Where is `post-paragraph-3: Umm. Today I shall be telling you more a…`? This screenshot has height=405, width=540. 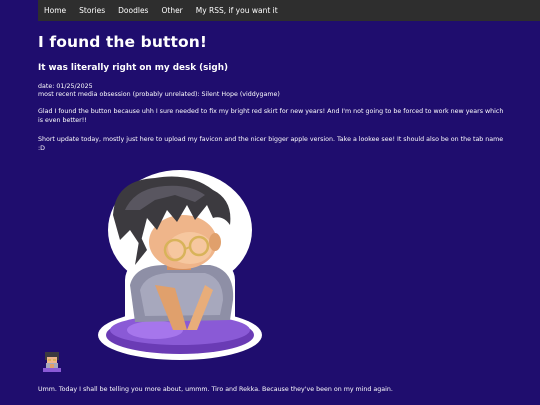 post-paragraph-3: Umm. Today I shall be telling you more a… is located at coordinates (215, 389).